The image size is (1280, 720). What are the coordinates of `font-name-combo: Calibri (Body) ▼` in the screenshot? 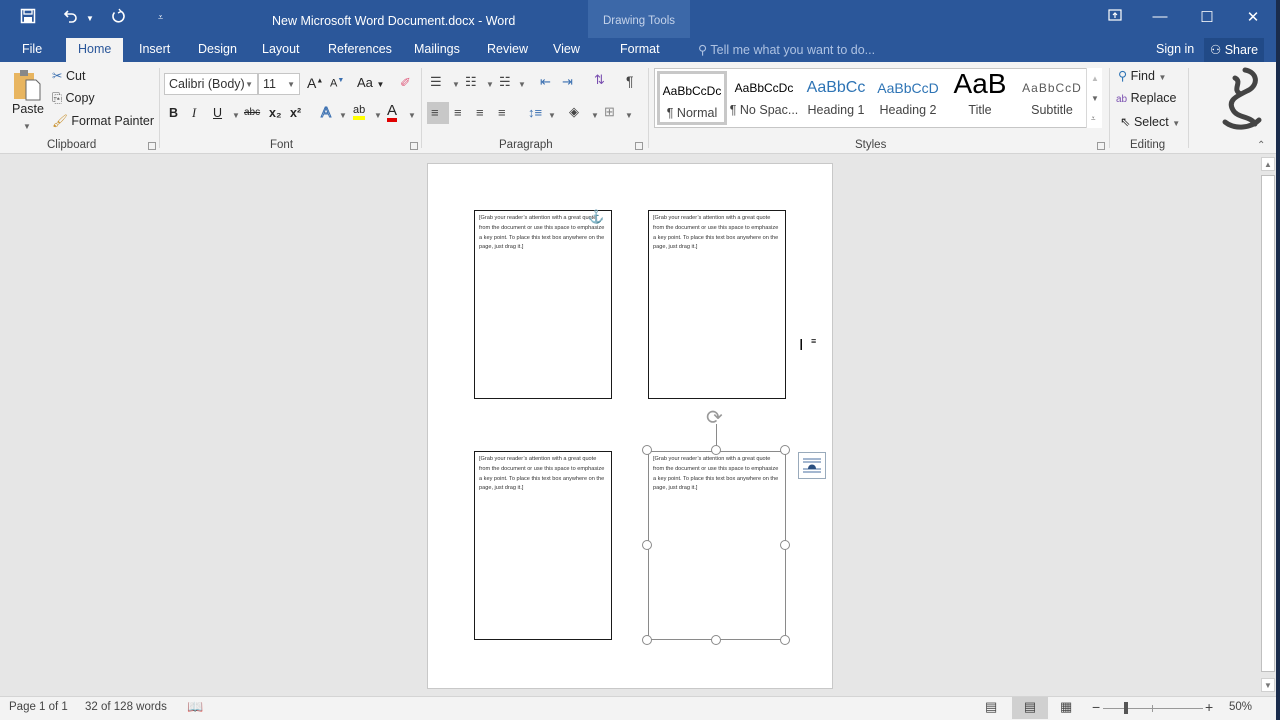 It's located at (211, 84).